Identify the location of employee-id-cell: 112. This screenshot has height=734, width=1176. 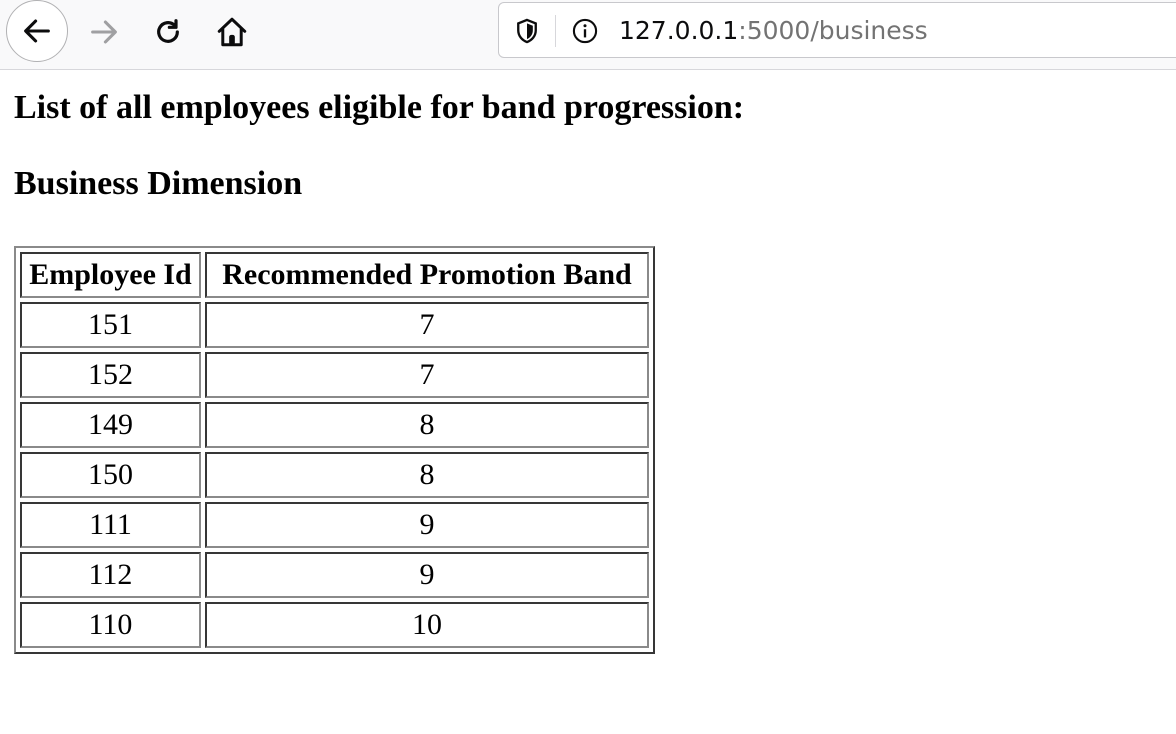
(110, 575).